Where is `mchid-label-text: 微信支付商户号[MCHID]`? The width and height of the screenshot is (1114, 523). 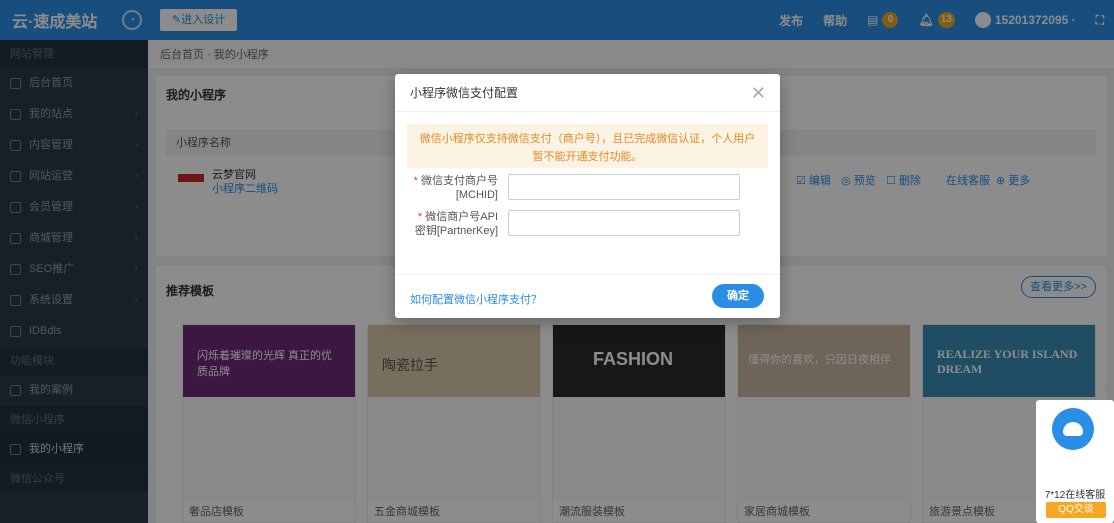 mchid-label-text: 微信支付商户号[MCHID] is located at coordinates (459, 188).